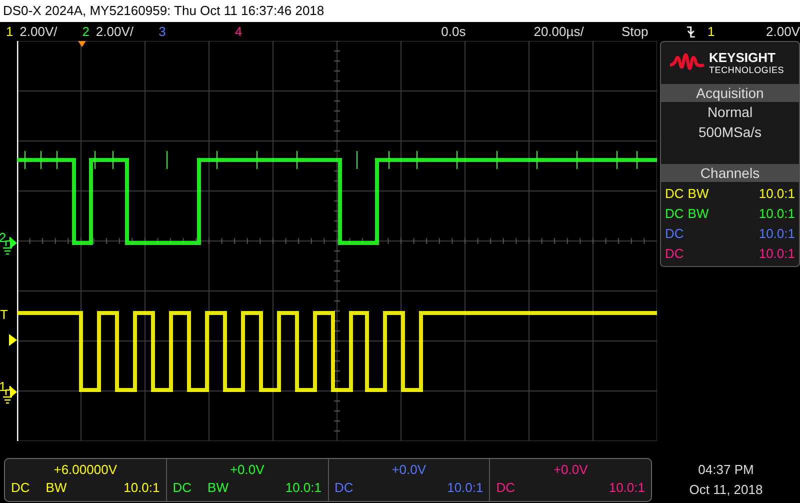  Describe the element at coordinates (13, 31) in the screenshot. I see `channel-number: 1` at that location.